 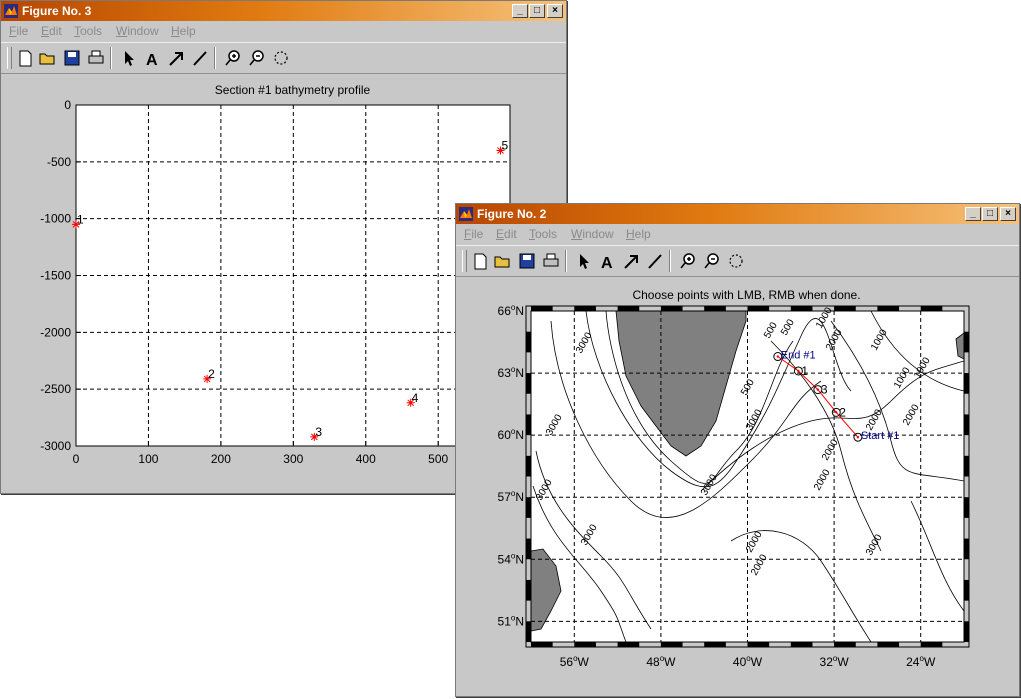 What do you see at coordinates (512, 214) in the screenshot?
I see `window-title: Figure No. 2` at bounding box center [512, 214].